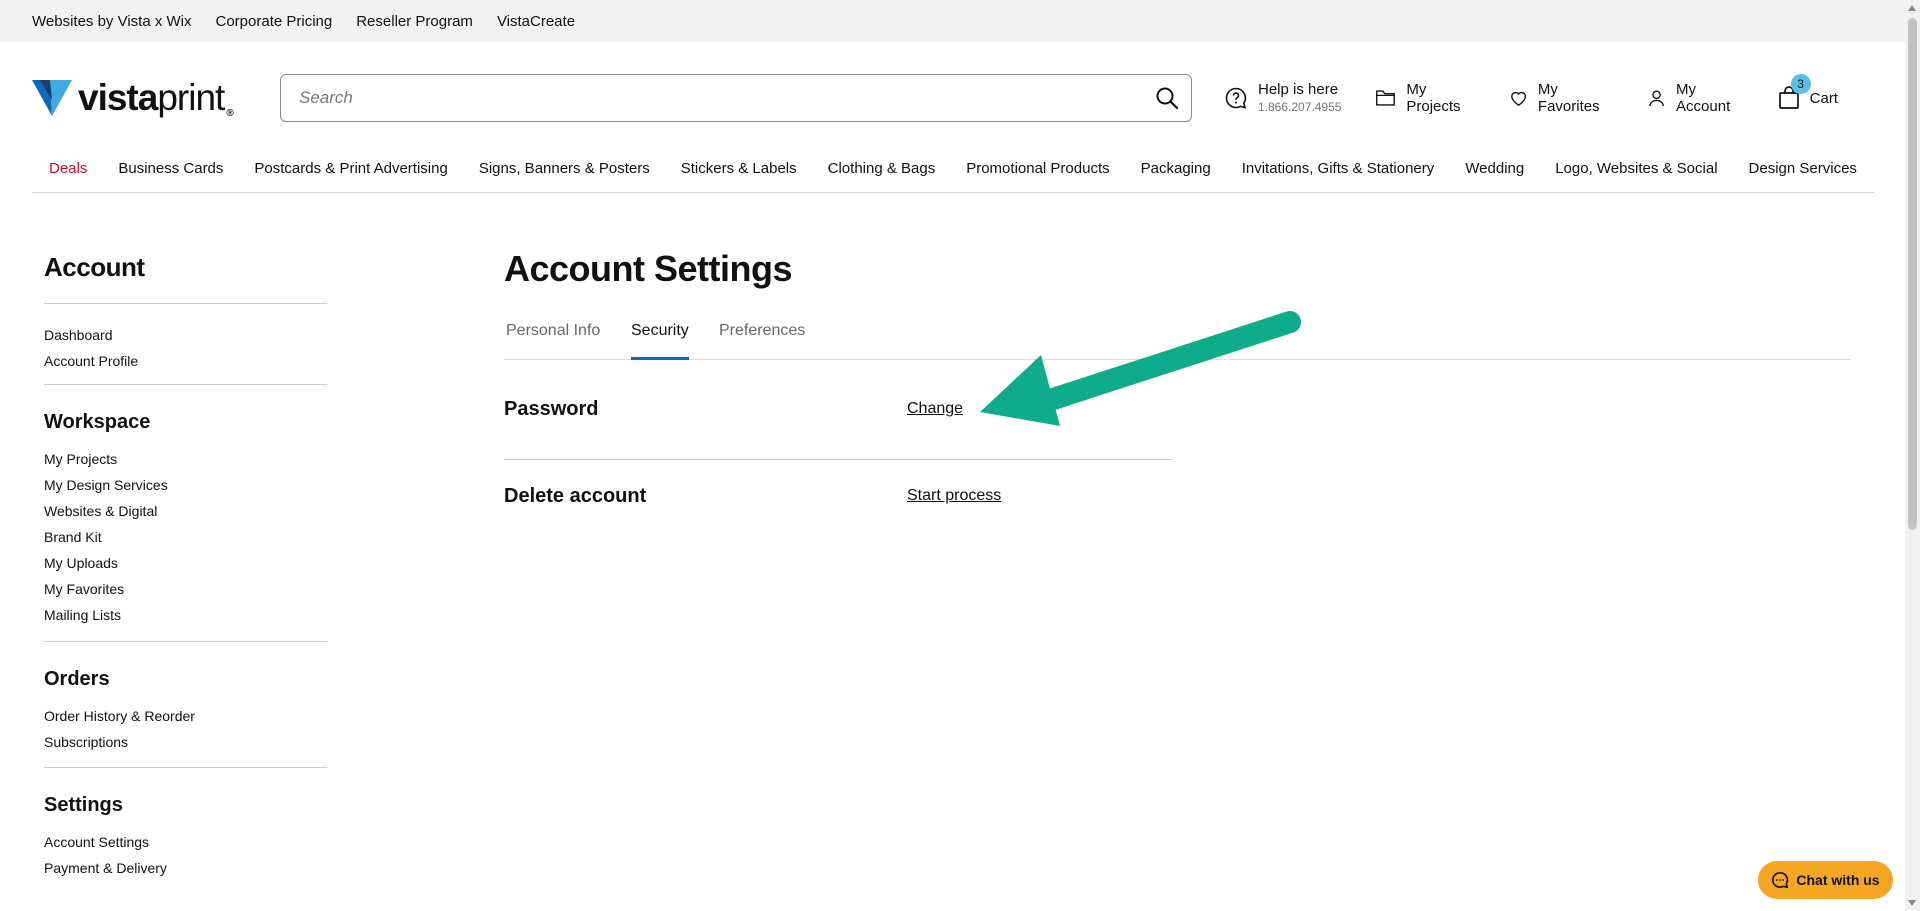 The width and height of the screenshot is (1920, 911). What do you see at coordinates (185, 868) in the screenshot?
I see `sidebar-item-payment-delivery: Payment & Delivery` at bounding box center [185, 868].